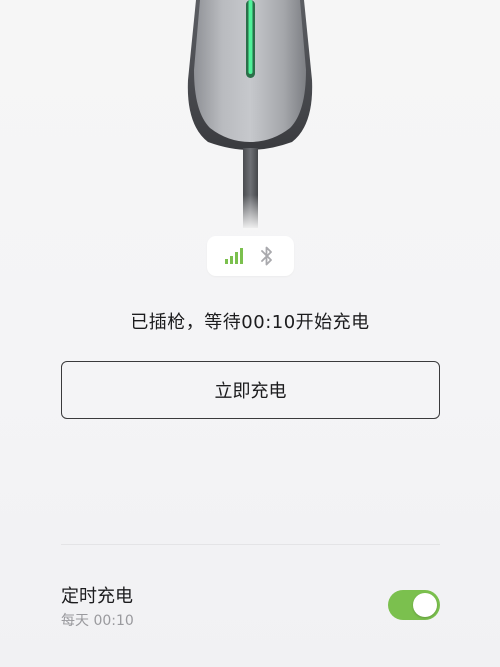 The image size is (500, 667). I want to click on section-divider, so click(250, 544).